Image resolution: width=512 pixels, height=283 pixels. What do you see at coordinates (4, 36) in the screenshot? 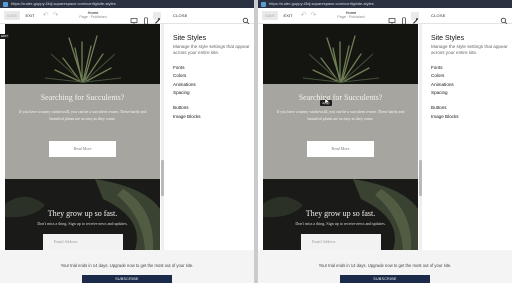
I see `edit-tag: EDIT` at bounding box center [4, 36].